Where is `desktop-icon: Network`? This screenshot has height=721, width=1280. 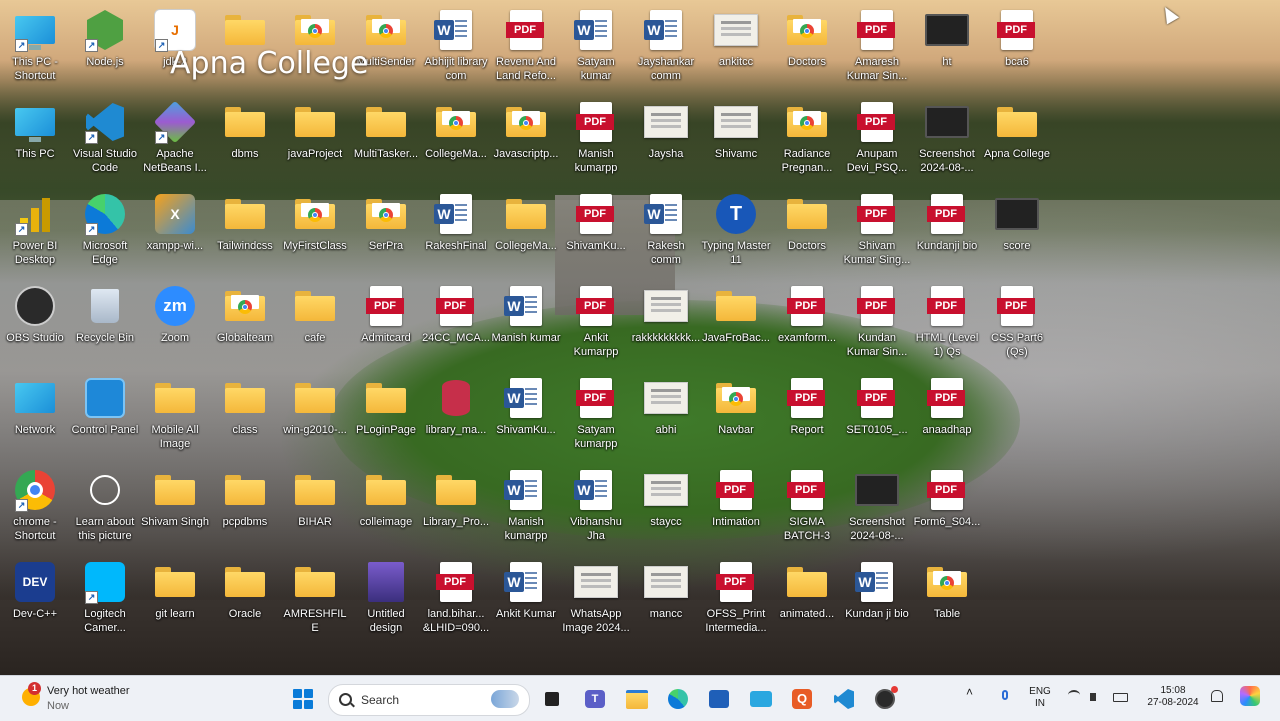 desktop-icon: Network is located at coordinates (35, 417).